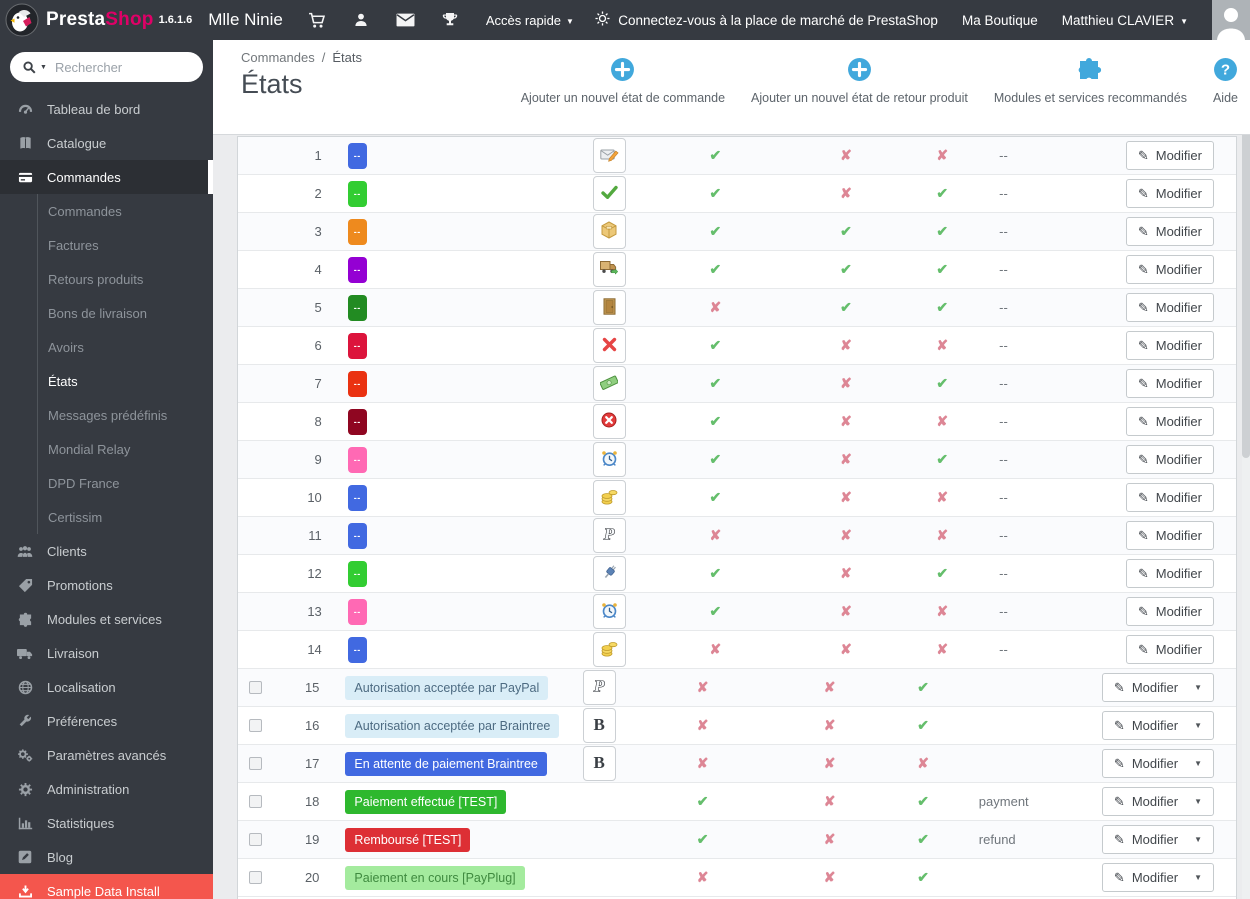  Describe the element at coordinates (1155, 801) in the screenshot. I see `modifier-label: Modifier` at that location.